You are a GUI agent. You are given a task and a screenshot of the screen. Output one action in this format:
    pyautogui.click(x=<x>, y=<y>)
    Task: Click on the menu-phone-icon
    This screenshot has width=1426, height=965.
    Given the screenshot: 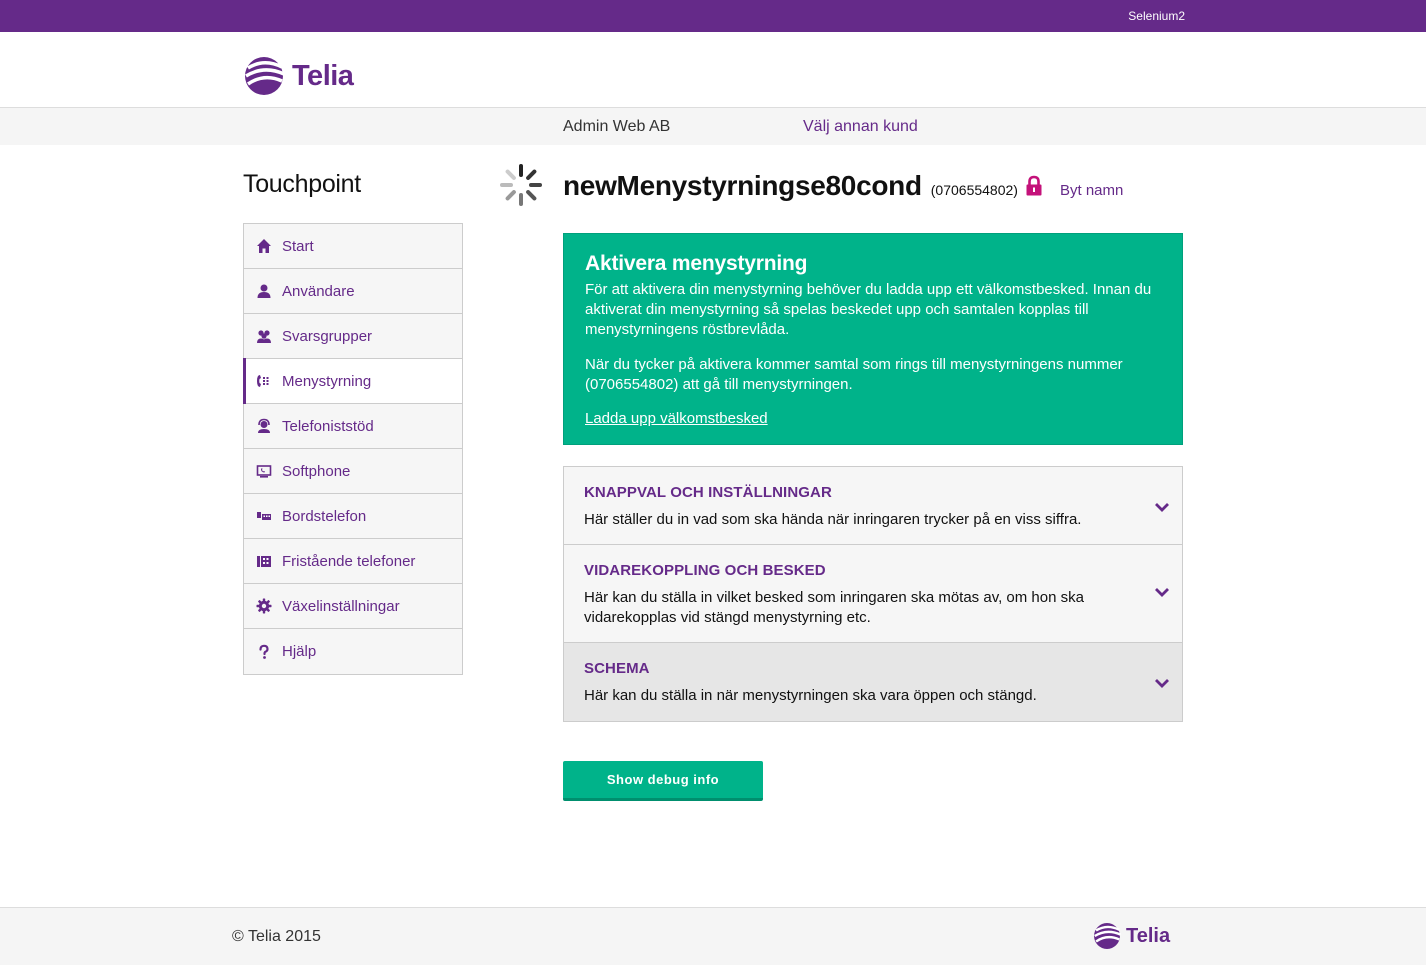 What is the action you would take?
    pyautogui.click(x=264, y=381)
    